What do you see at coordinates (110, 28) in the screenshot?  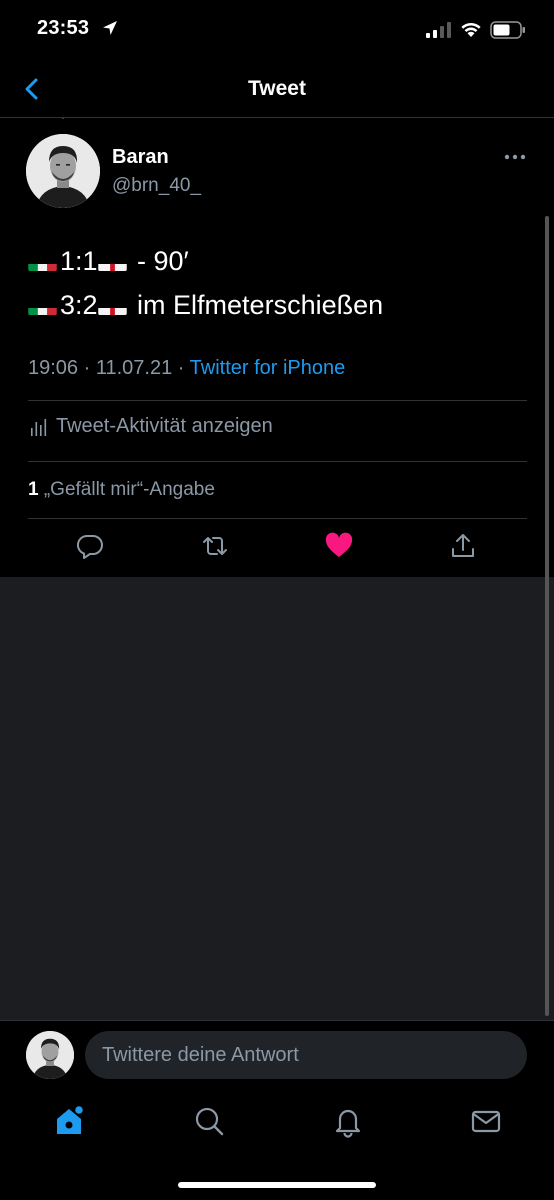 I see `location-arrow-icon` at bounding box center [110, 28].